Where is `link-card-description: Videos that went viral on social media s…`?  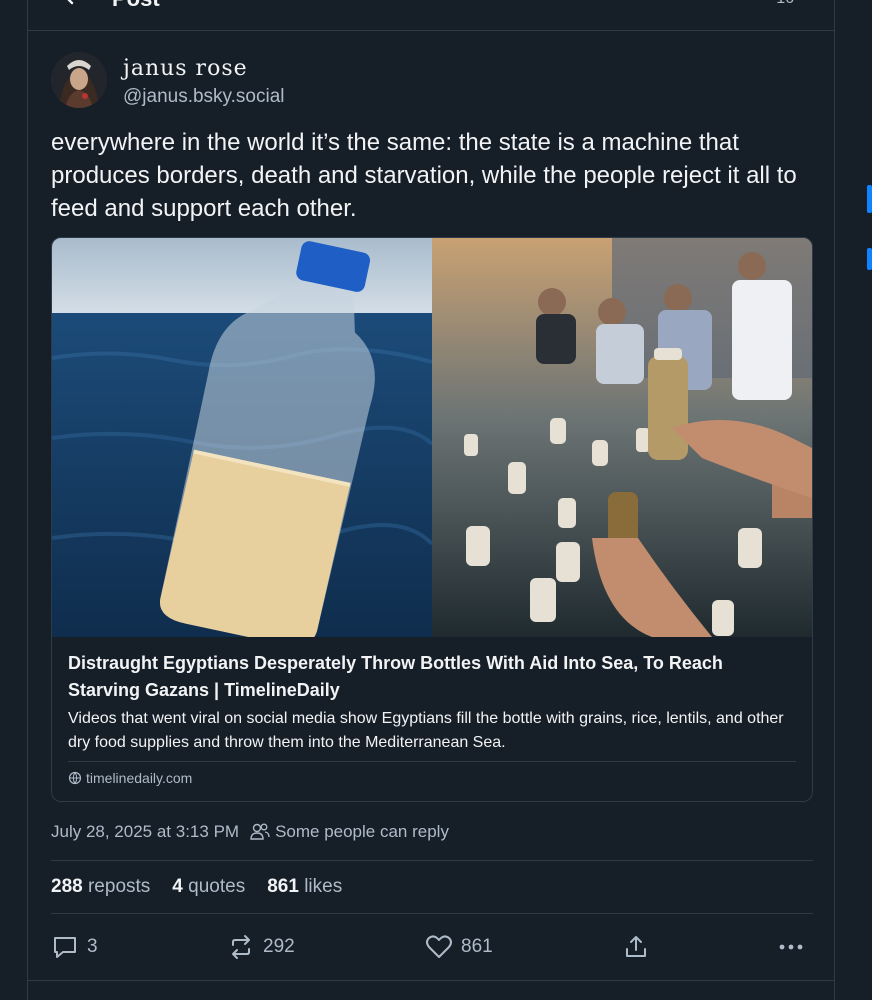 link-card-description: Videos that went viral on social media s… is located at coordinates (426, 730).